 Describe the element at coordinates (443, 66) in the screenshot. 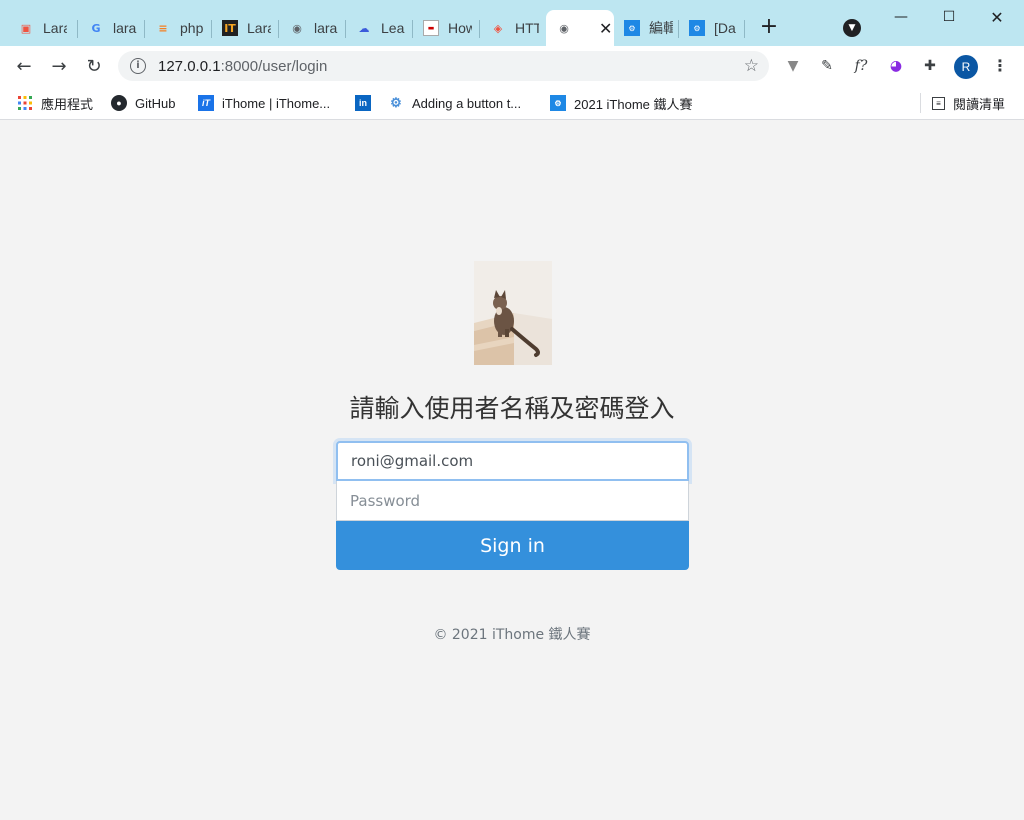

I see `address-bar: i 127.0.0.1:8000/user/login ☆` at that location.